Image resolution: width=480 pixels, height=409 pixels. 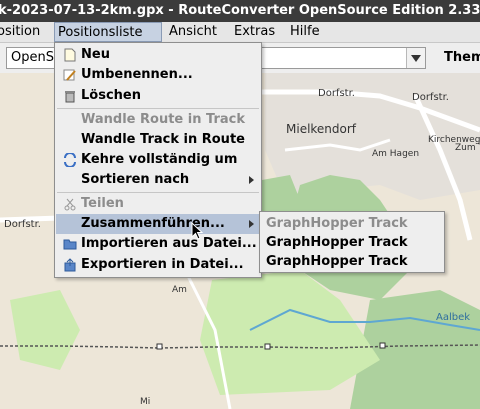 What do you see at coordinates (111, 95) in the screenshot?
I see `menu-item-label: Löschen` at bounding box center [111, 95].